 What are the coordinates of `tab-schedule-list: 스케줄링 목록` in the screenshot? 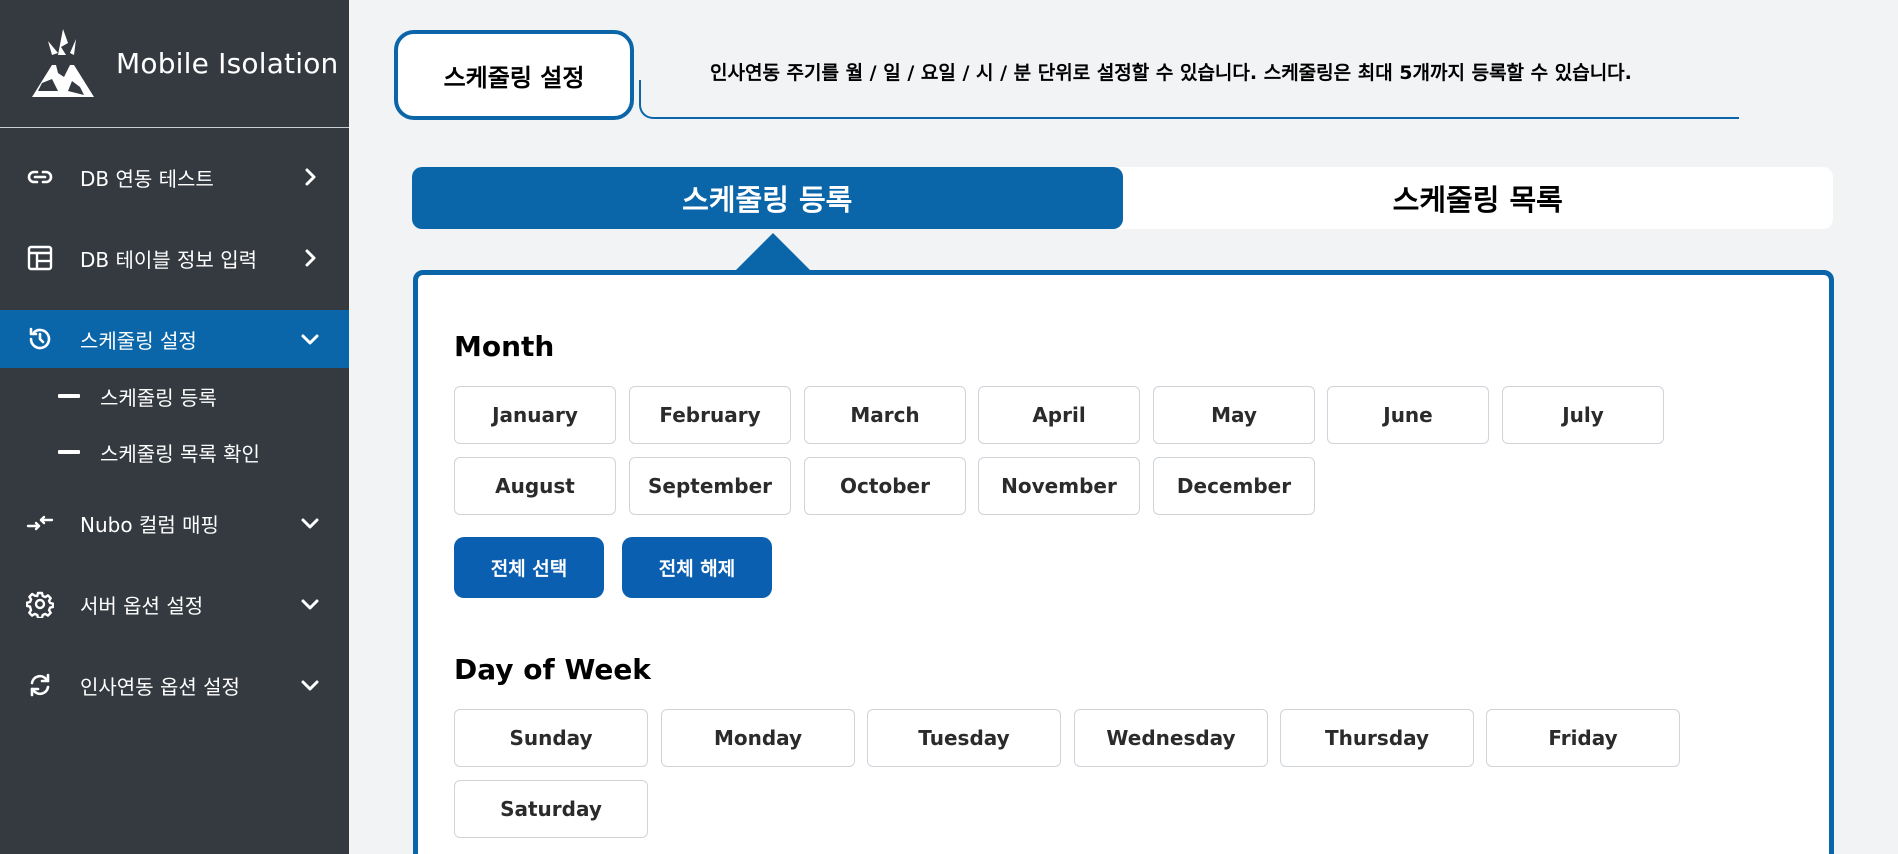 It's located at (1478, 198).